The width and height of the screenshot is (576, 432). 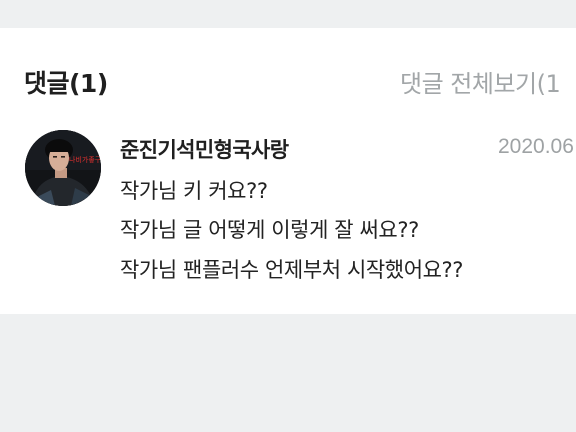 I want to click on view-all-comments-link: 댓글 전체보기(1, so click(x=480, y=81).